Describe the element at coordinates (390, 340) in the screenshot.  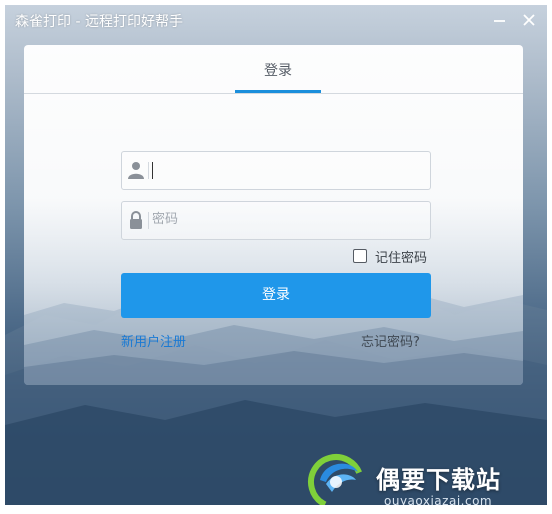
I see `forgot-password-link: 忘记密码?` at that location.